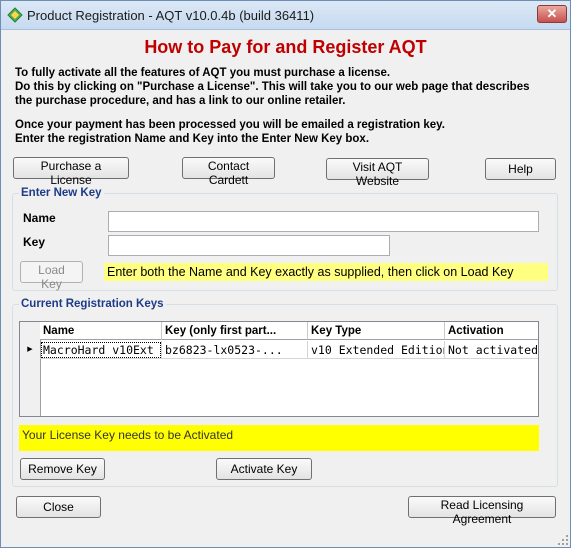 The height and width of the screenshot is (548, 571). Describe the element at coordinates (71, 172) in the screenshot. I see `purchase-license-button: Purchase a License` at that location.